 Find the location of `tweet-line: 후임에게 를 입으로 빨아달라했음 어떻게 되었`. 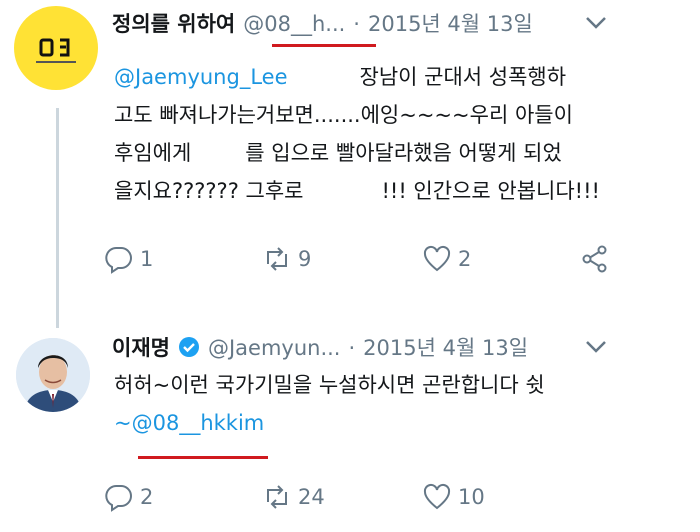

tweet-line: 후임에게 를 입으로 빨아달라했음 어떻게 되었 is located at coordinates (357, 153).